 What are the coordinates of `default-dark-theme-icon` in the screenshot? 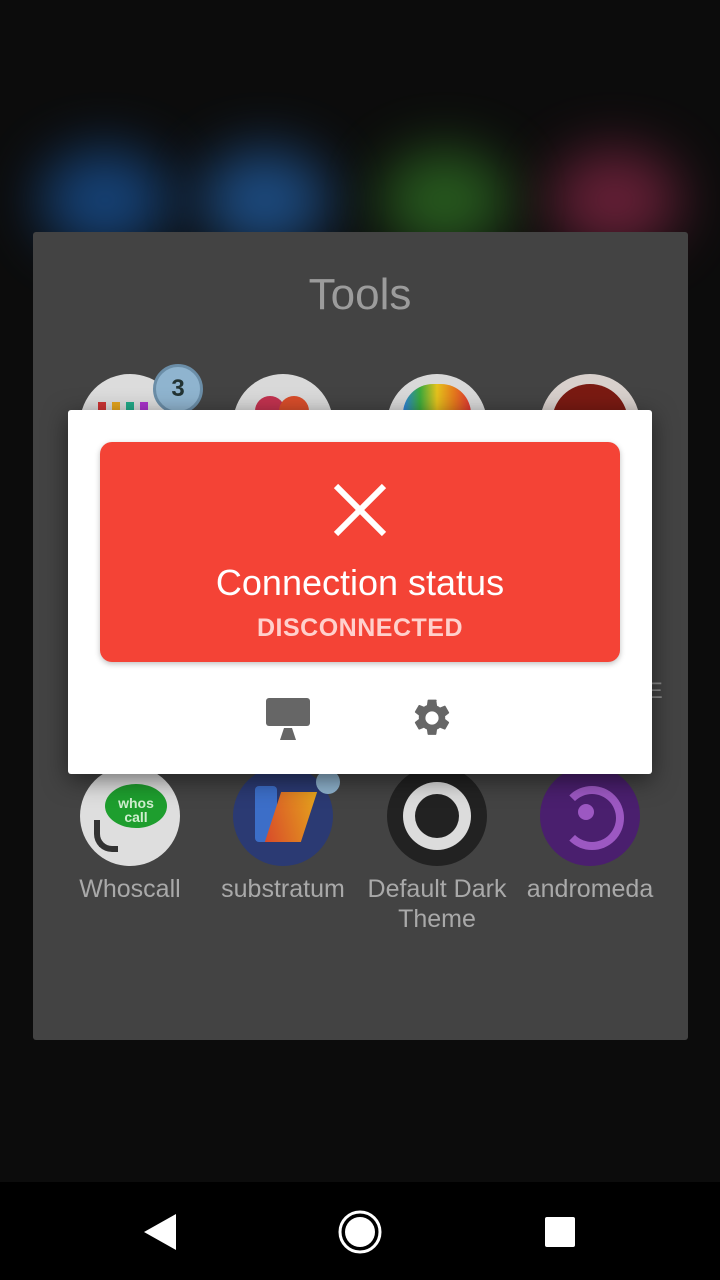 It's located at (437, 816).